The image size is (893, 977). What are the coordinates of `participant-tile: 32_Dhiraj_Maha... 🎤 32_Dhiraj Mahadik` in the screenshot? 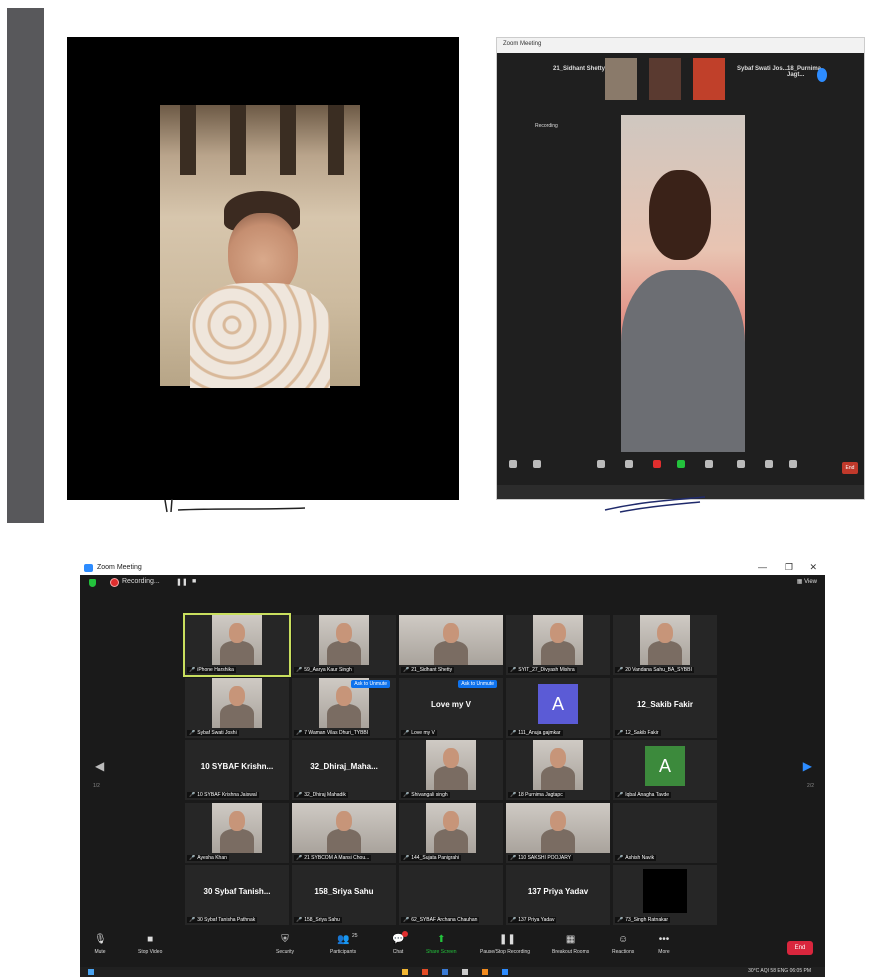 It's located at (344, 770).